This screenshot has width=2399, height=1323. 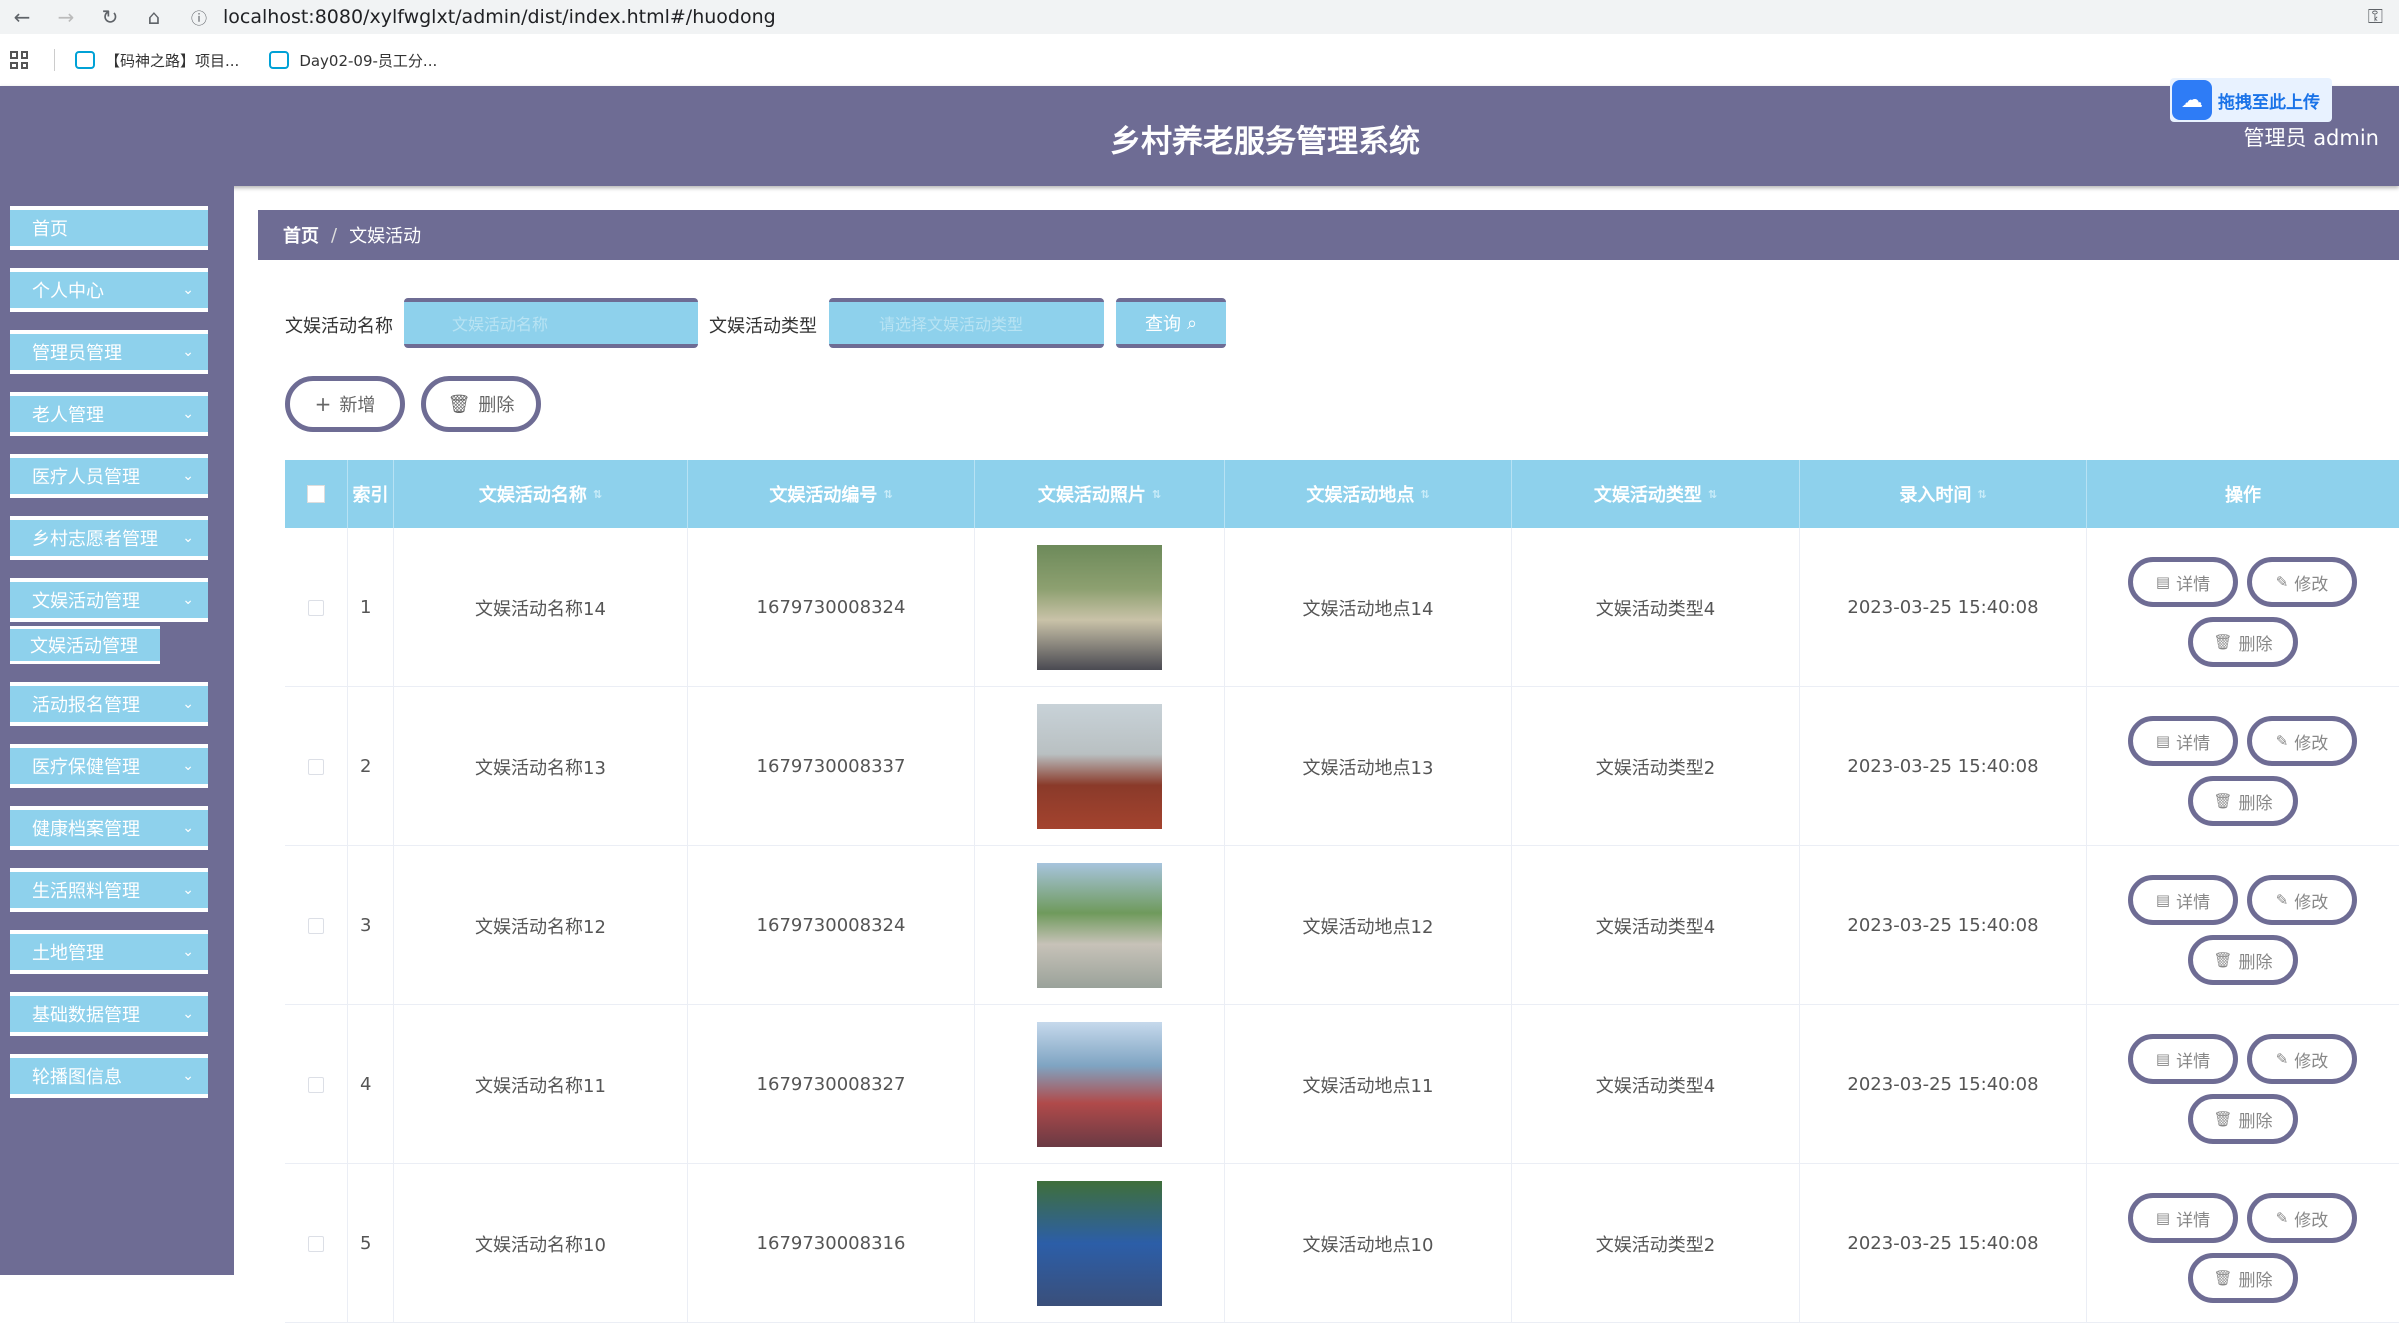 I want to click on plus-icon: +, so click(x=323, y=404).